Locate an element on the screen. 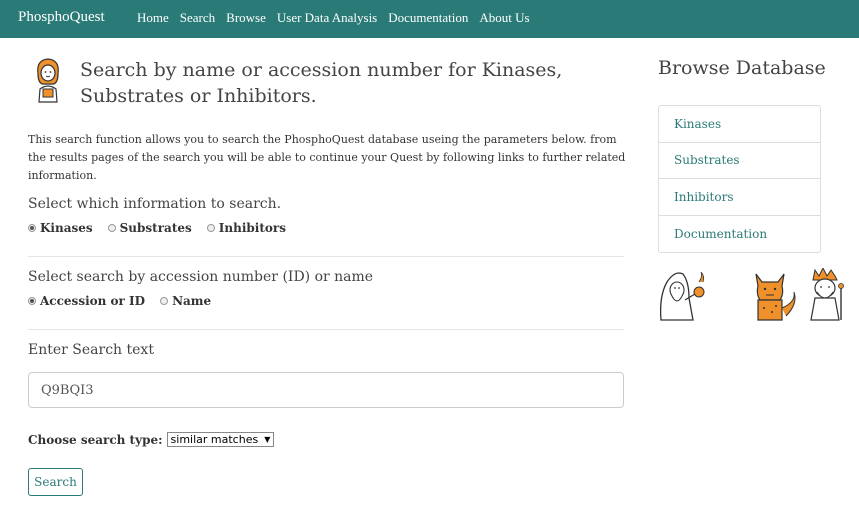 This screenshot has height=527, width=859. wizard-icon is located at coordinates (682, 296).